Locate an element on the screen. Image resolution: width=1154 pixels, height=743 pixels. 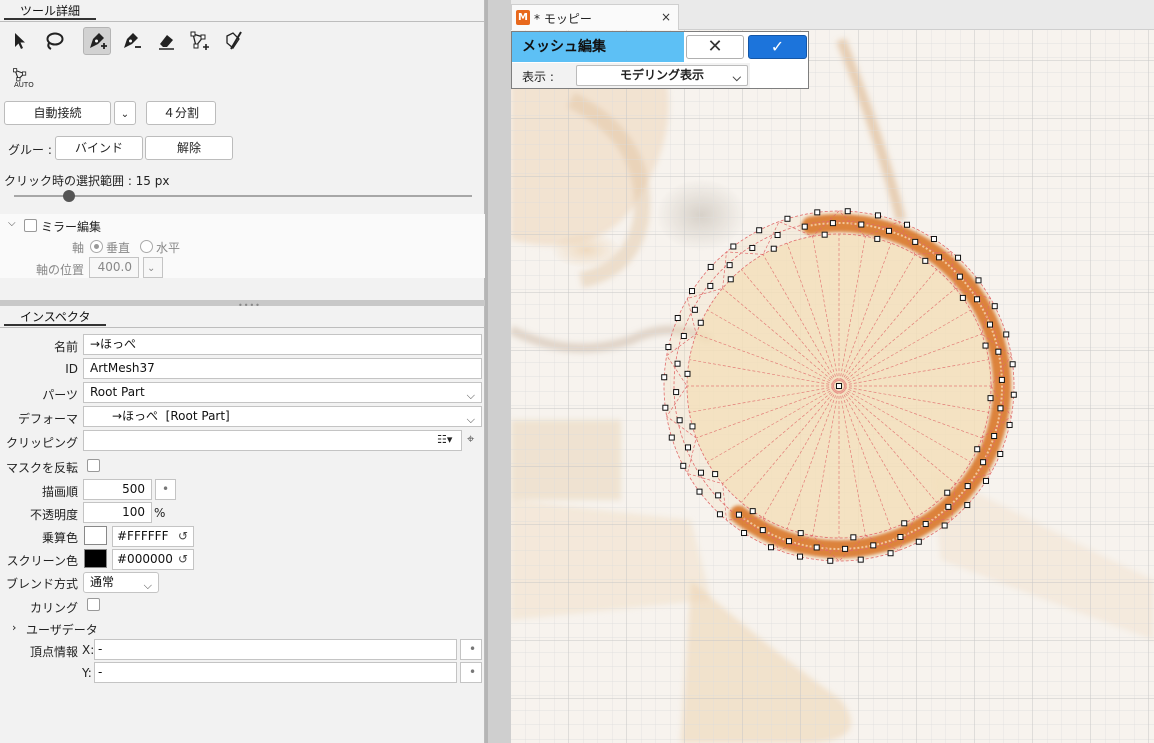
blend-mode-select: 通常 ⌵ is located at coordinates (121, 582).